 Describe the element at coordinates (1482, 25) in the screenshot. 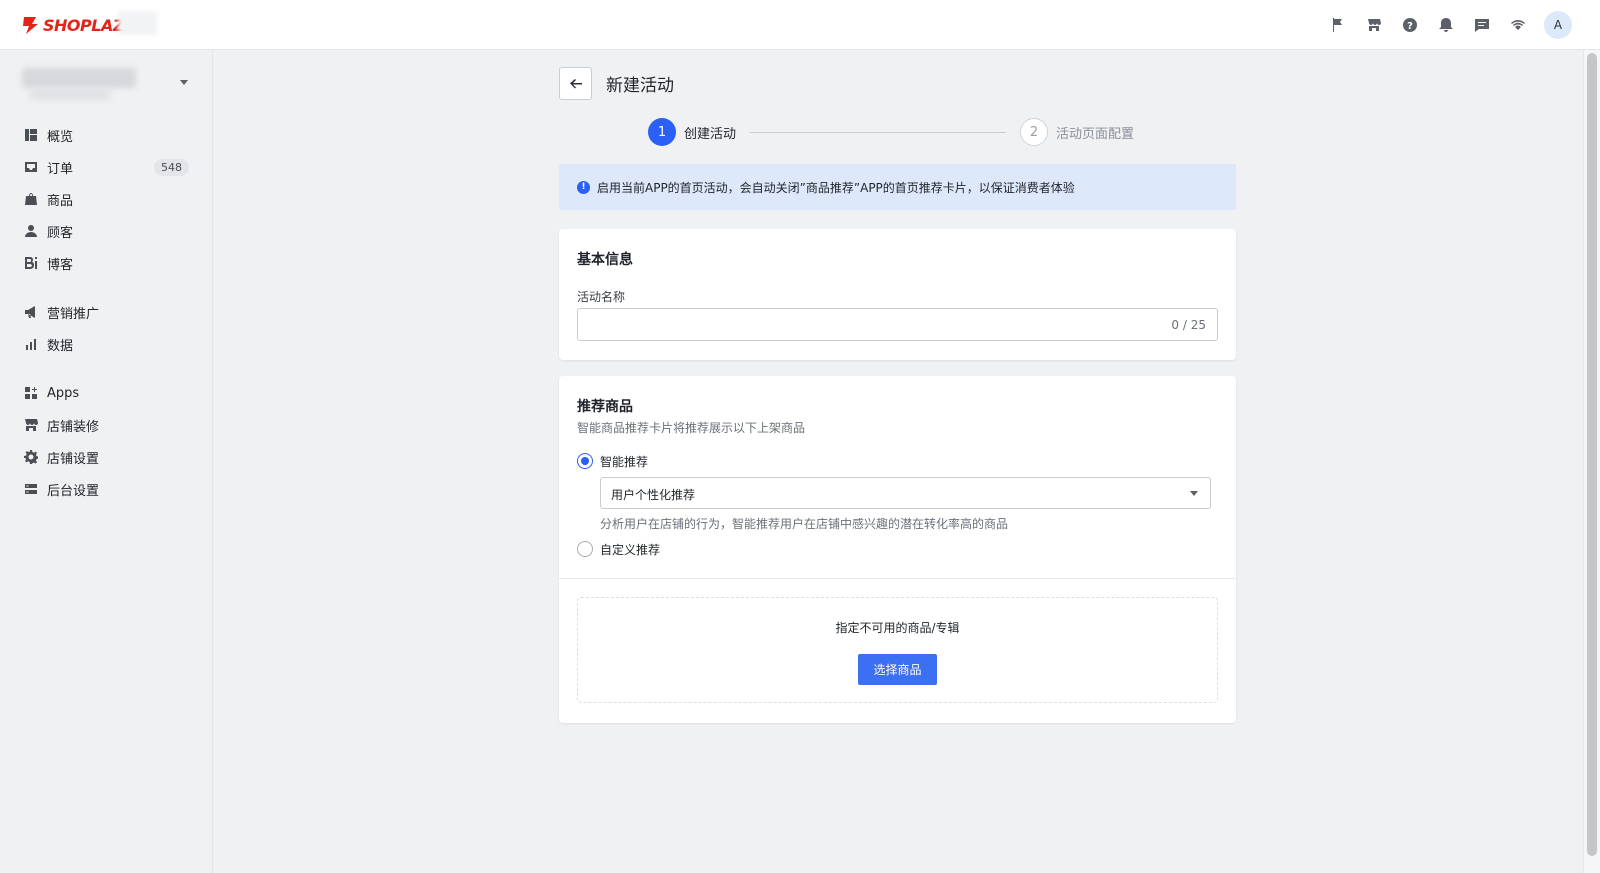

I see `message-icon` at that location.